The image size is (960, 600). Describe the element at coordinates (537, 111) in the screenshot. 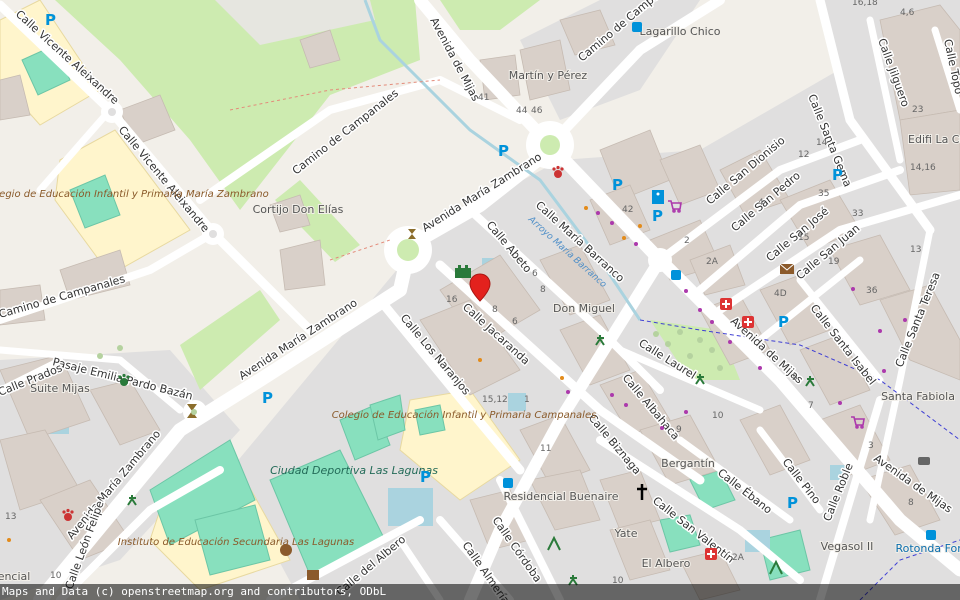

I see `house-number: 46` at that location.